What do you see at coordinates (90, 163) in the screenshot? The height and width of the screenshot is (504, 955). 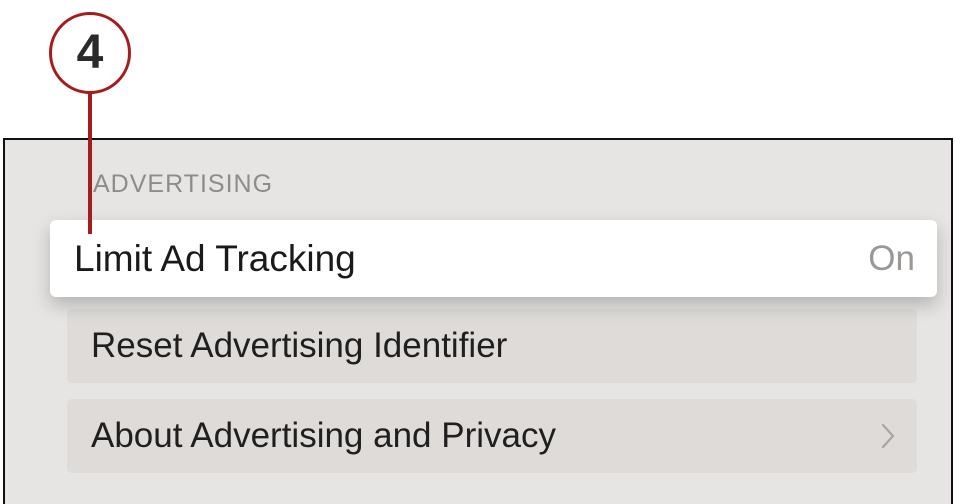 I see `callout-pointer-line` at bounding box center [90, 163].